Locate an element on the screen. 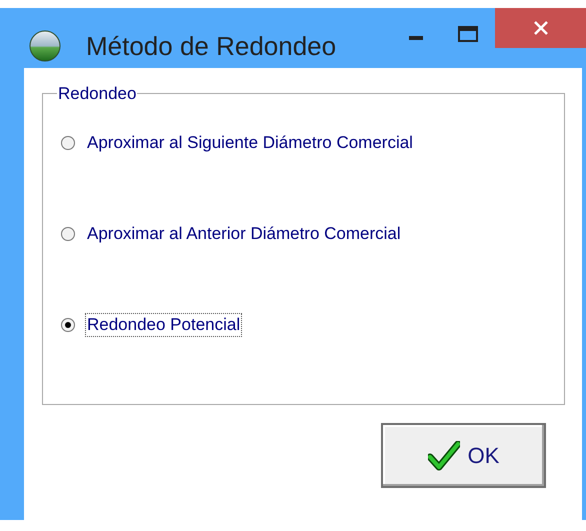 This screenshot has height=531, width=586. globe-icon is located at coordinates (45, 46).